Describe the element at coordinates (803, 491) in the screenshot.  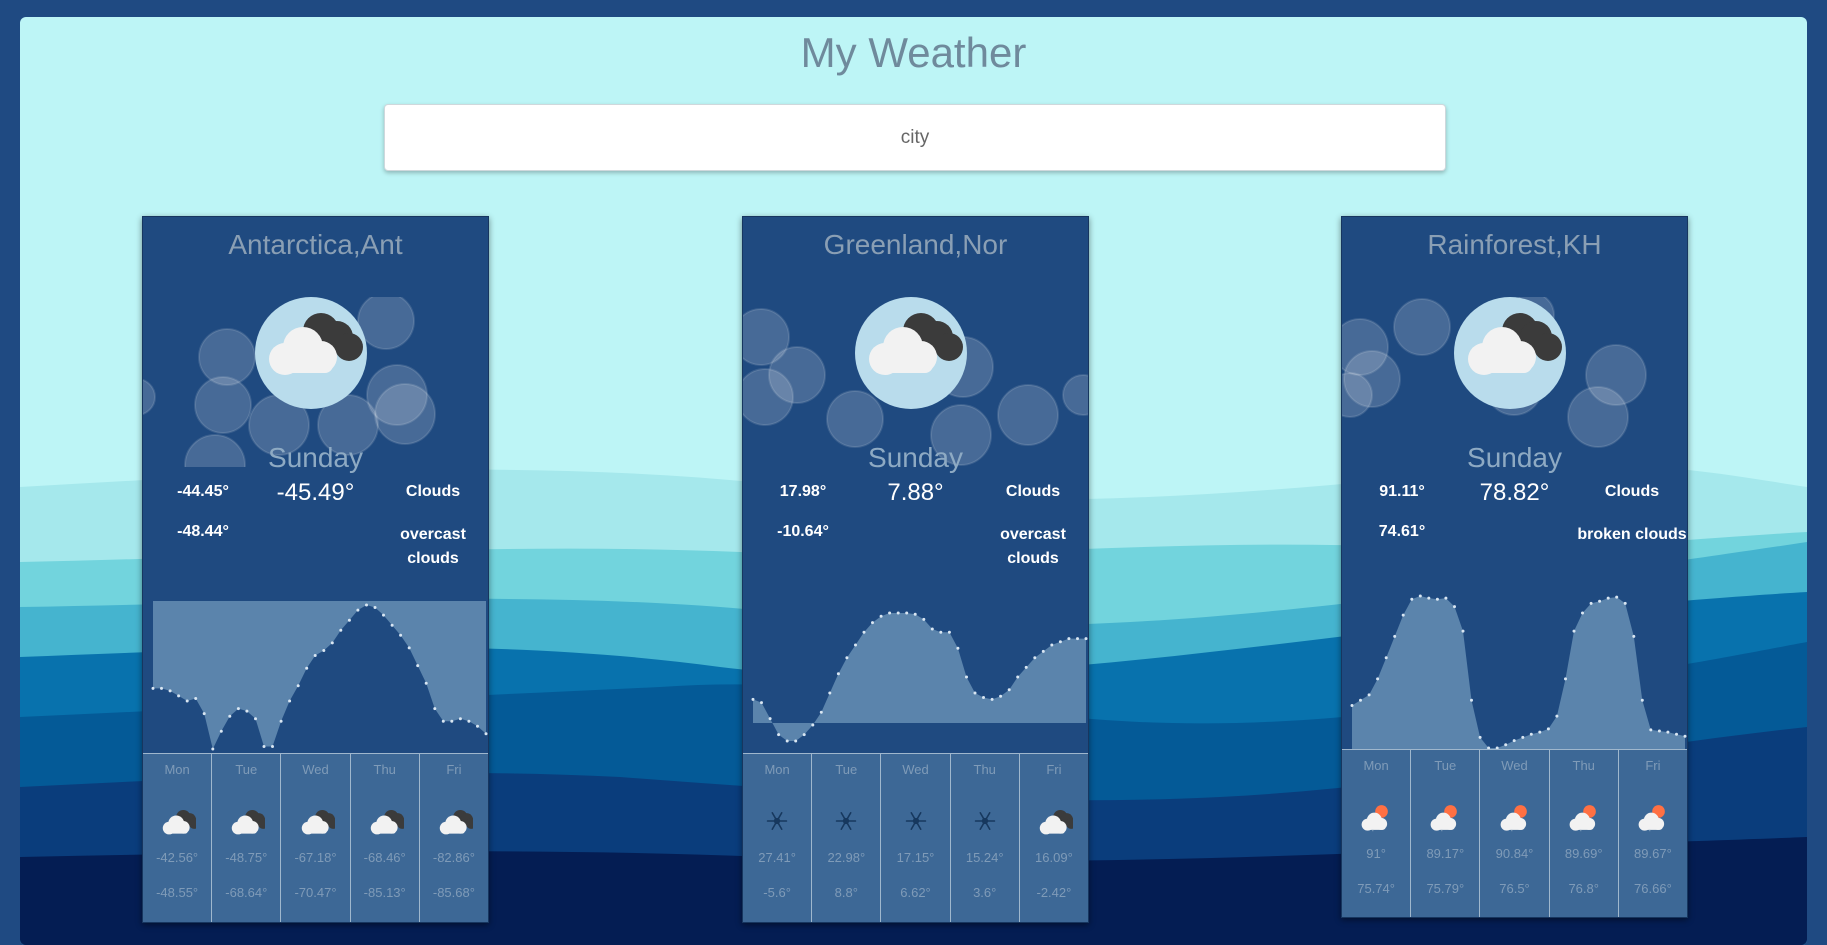
I see `temp-high: 17.98°` at that location.